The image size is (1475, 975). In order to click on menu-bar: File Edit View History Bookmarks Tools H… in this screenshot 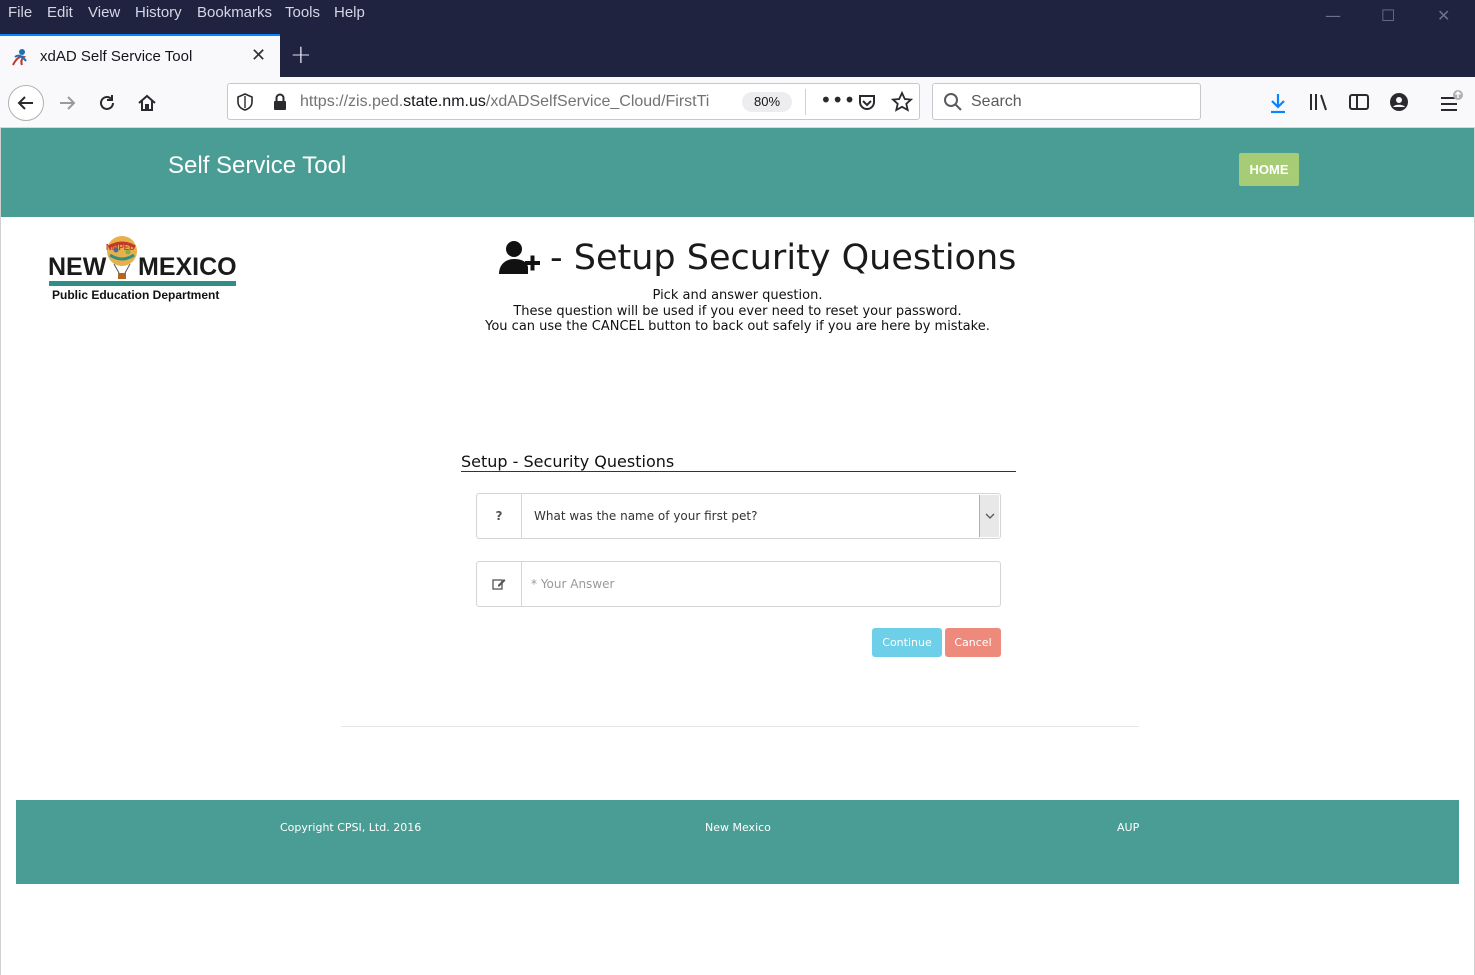, I will do `click(737, 17)`.